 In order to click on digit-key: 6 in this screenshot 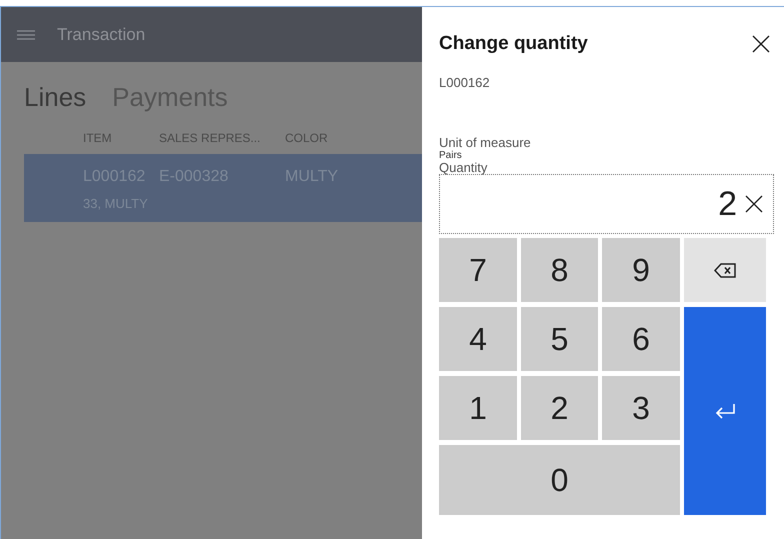, I will do `click(641, 339)`.